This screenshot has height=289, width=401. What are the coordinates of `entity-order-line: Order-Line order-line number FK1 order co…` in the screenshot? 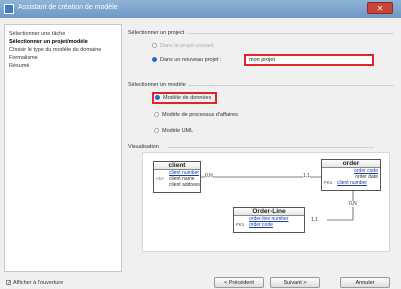 It's located at (269, 220).